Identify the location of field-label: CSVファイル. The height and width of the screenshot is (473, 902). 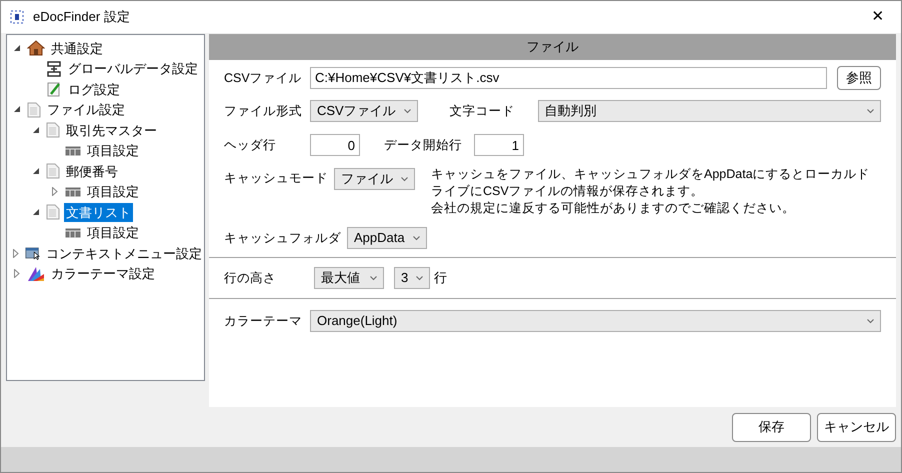
(263, 78).